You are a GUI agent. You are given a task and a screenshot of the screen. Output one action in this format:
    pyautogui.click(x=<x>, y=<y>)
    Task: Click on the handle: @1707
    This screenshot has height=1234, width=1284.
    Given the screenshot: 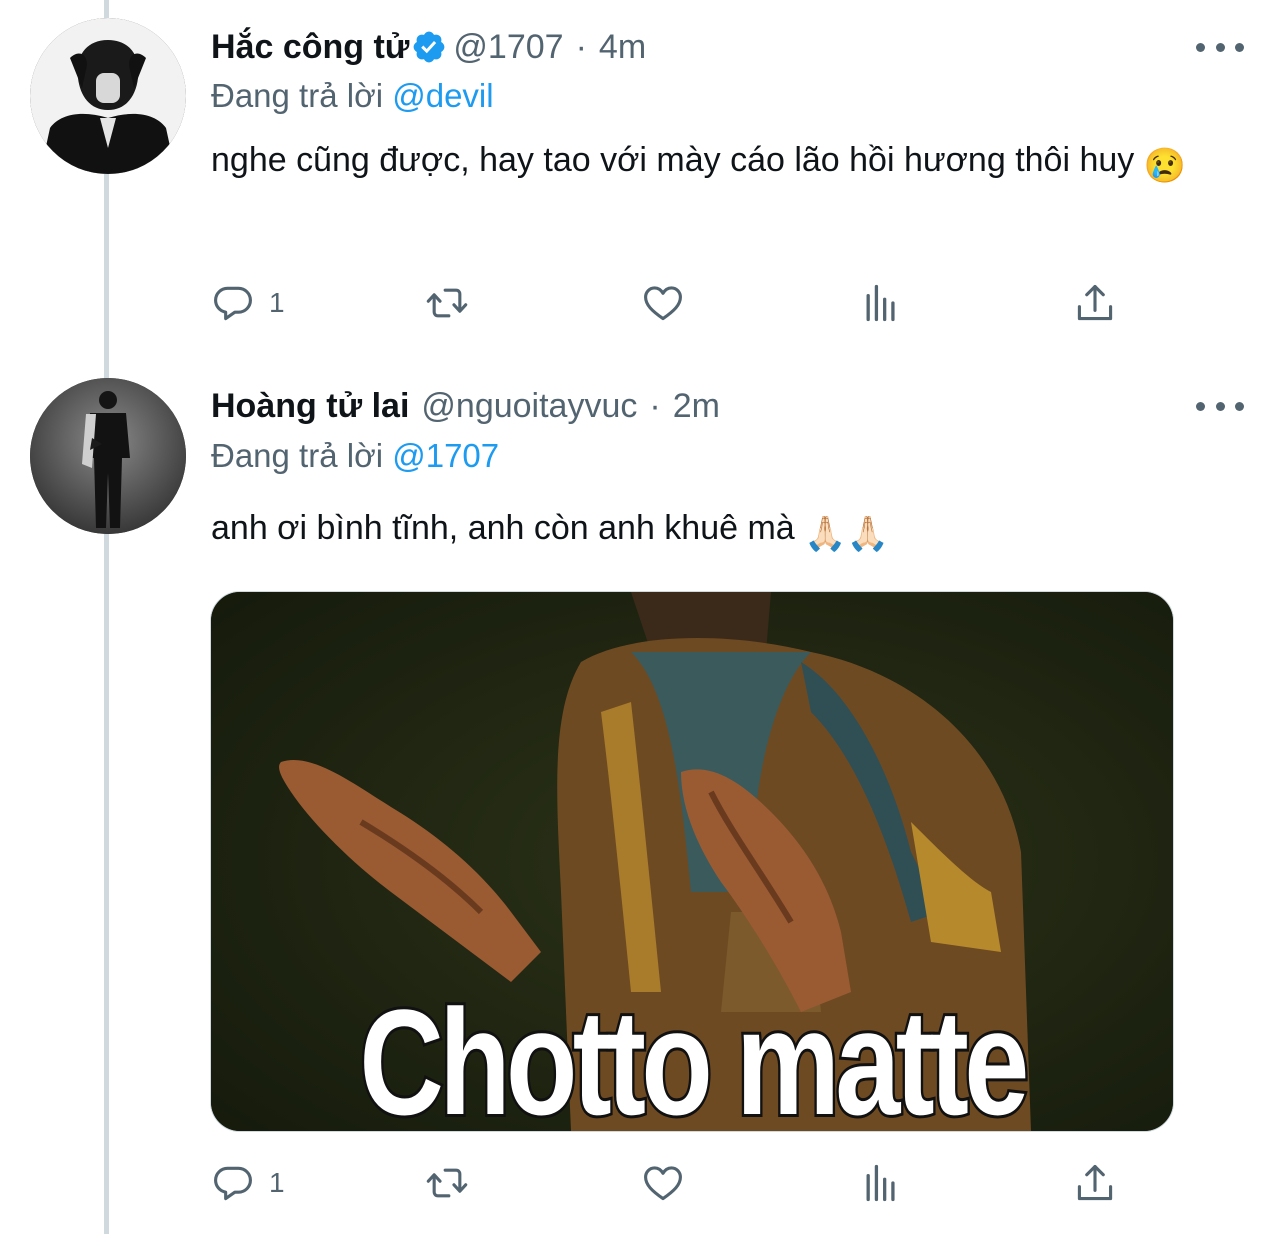 What is the action you would take?
    pyautogui.click(x=508, y=47)
    